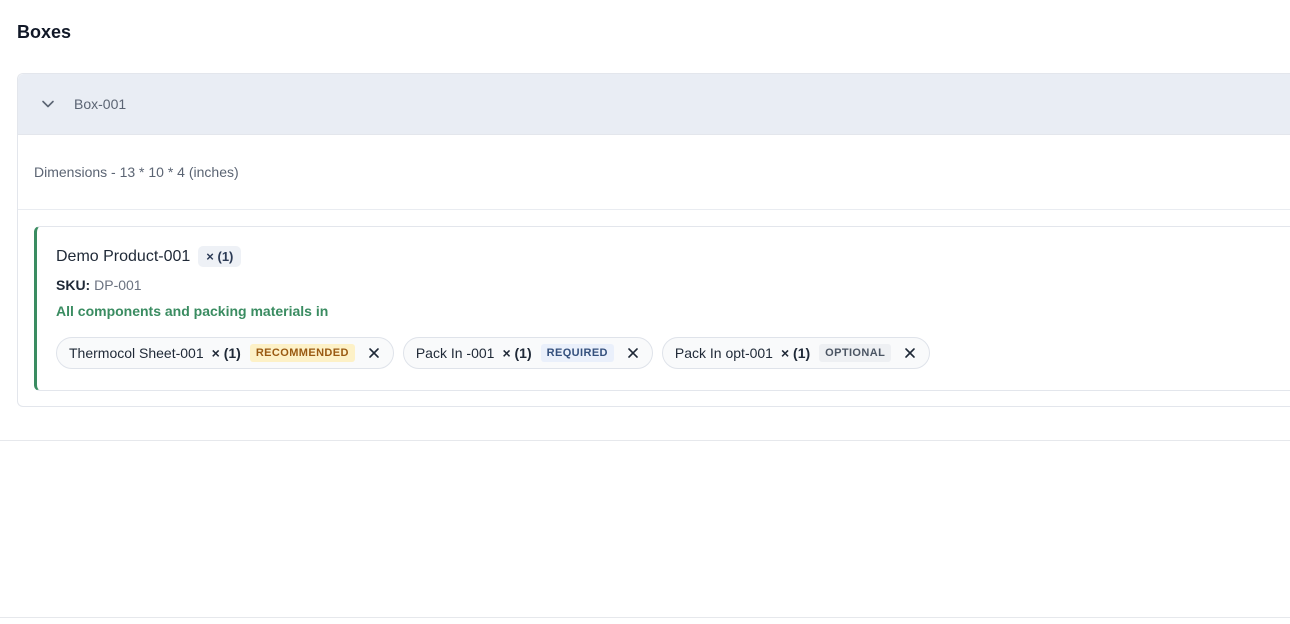  Describe the element at coordinates (654, 172) in the screenshot. I see `dimensions-row: Dimensions - 13 * 10 * 4 (inches)` at that location.